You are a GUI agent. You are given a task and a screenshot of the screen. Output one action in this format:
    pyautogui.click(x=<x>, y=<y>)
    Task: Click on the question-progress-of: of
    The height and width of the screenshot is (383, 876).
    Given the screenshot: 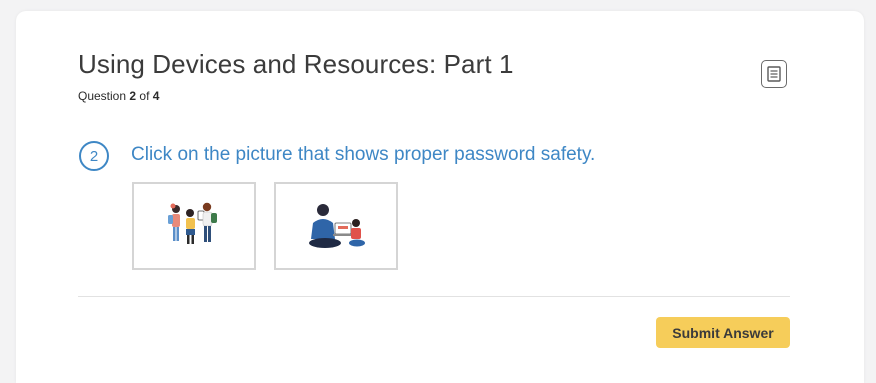 What is the action you would take?
    pyautogui.click(x=144, y=96)
    